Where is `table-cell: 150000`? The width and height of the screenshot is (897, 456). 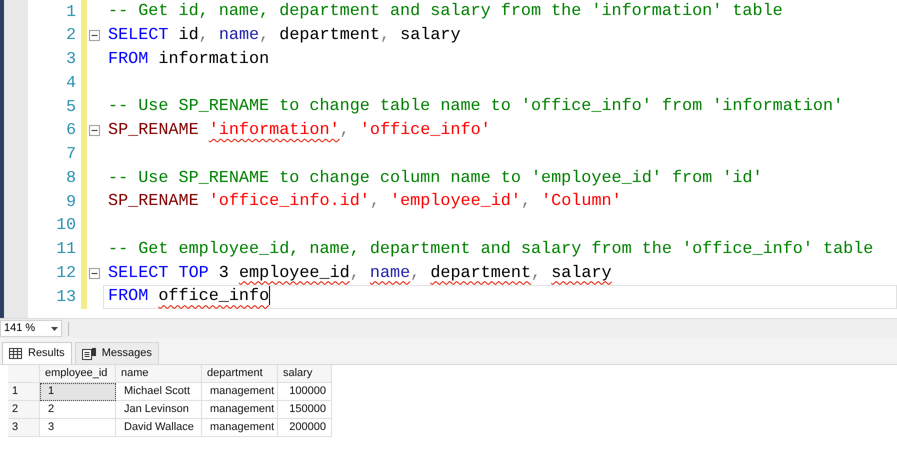
table-cell: 150000 is located at coordinates (305, 410).